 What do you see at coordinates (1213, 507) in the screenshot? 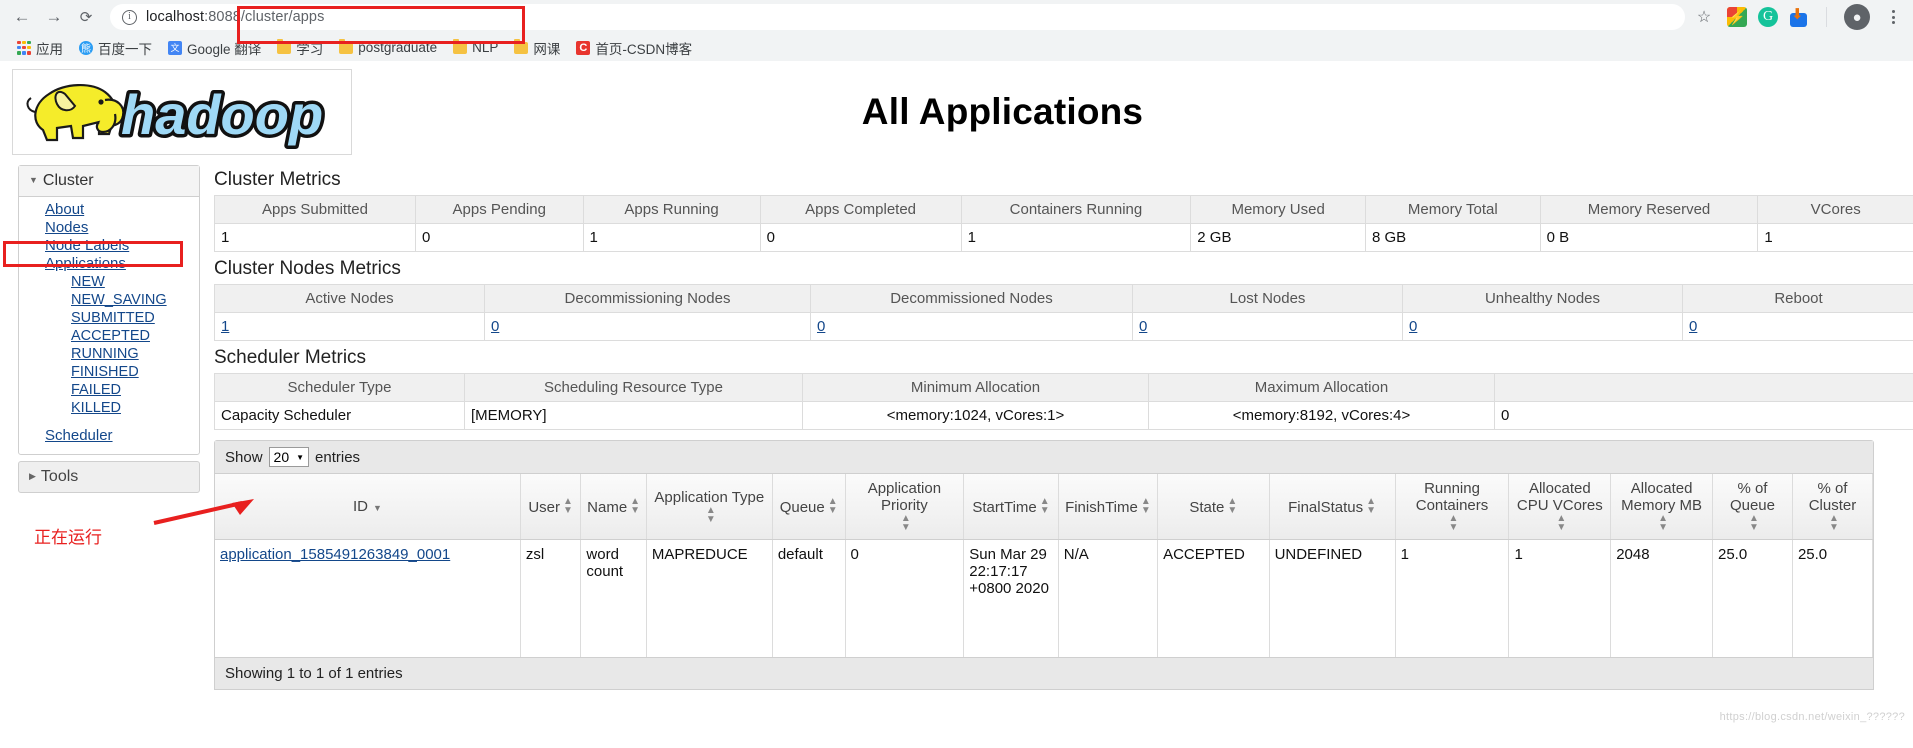
I see `col-state: State ▲ ▼` at bounding box center [1213, 507].